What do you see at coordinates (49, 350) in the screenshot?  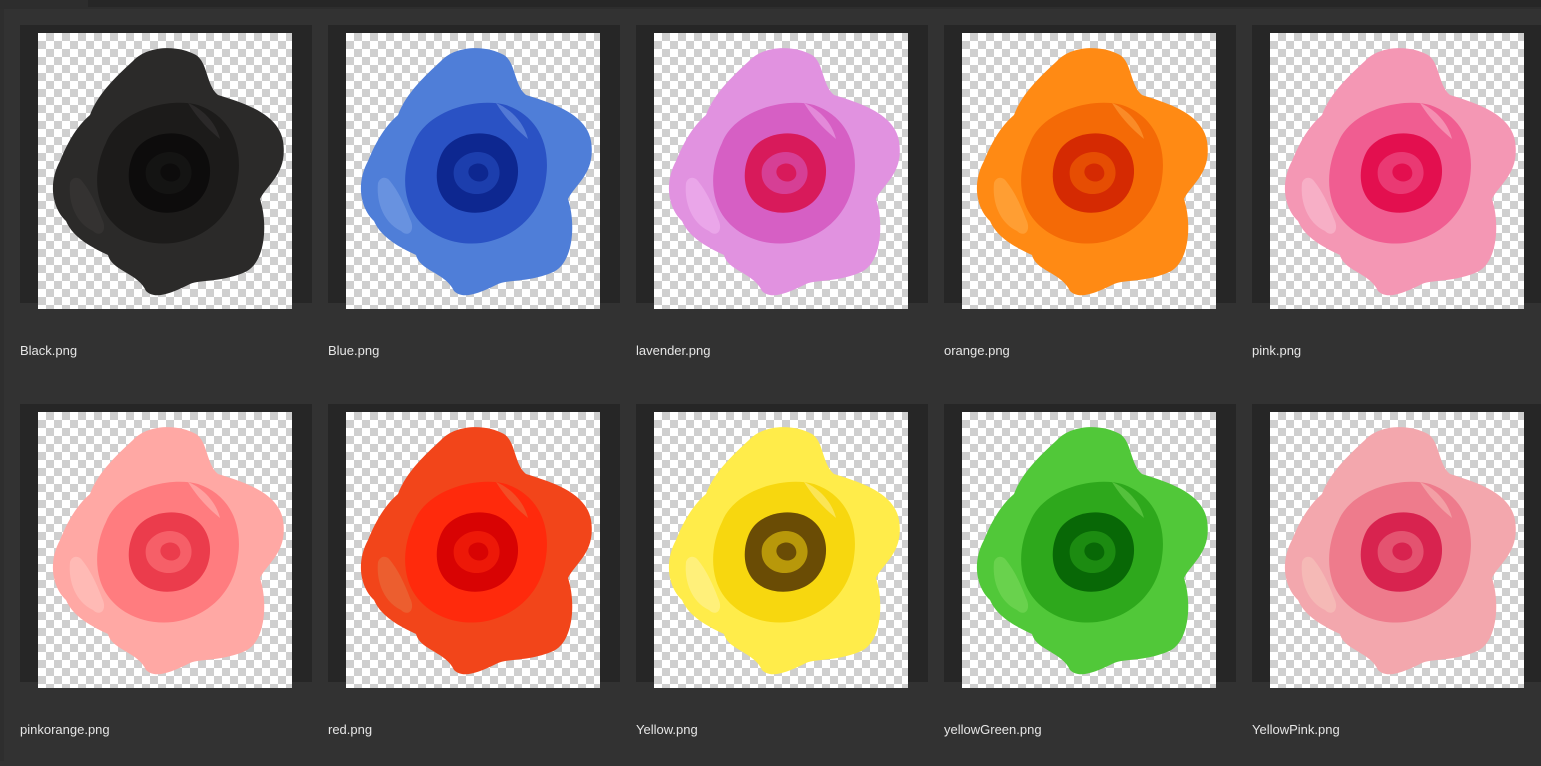 I see `file-name-label: Black.png` at bounding box center [49, 350].